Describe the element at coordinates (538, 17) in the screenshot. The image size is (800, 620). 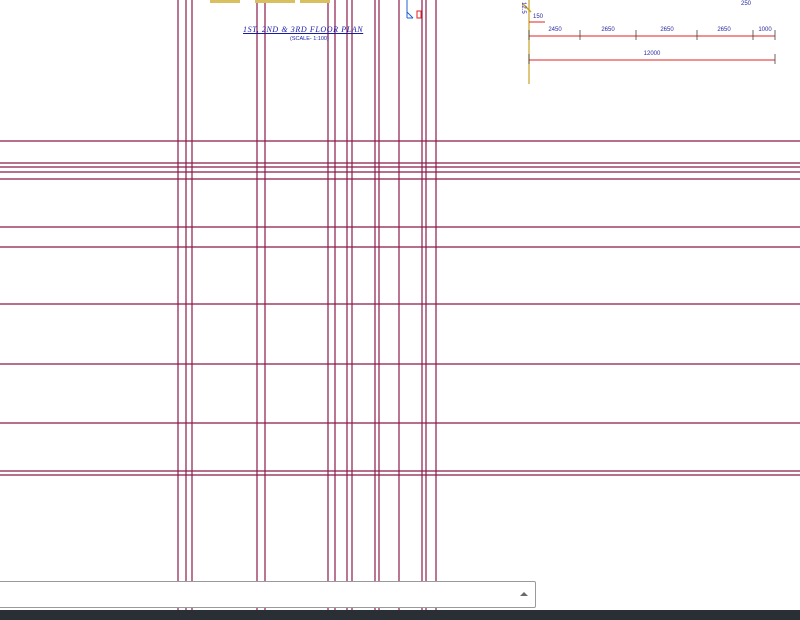
I see `offset-label: 150` at that location.